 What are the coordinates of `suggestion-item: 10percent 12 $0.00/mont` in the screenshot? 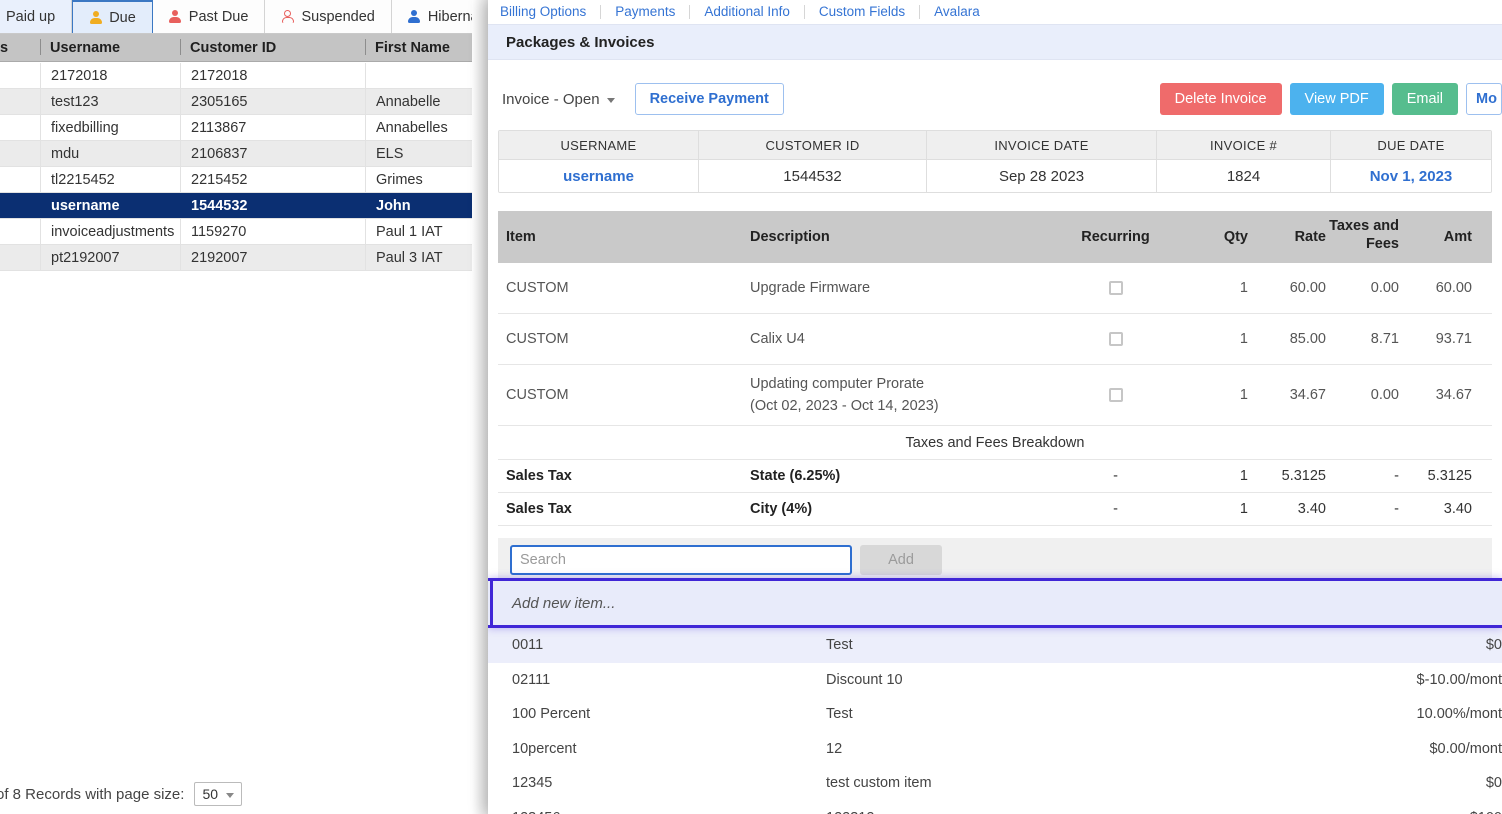 It's located at (995, 749).